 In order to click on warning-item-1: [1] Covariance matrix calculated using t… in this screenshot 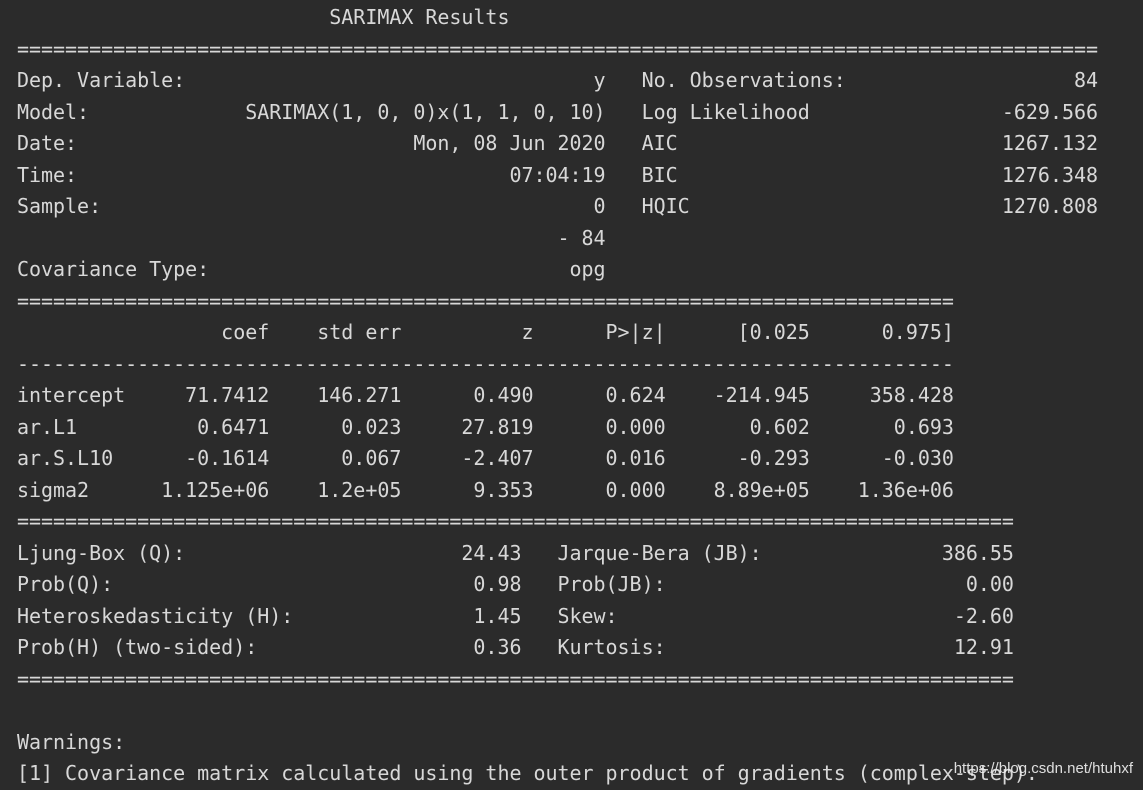, I will do `click(527, 773)`.